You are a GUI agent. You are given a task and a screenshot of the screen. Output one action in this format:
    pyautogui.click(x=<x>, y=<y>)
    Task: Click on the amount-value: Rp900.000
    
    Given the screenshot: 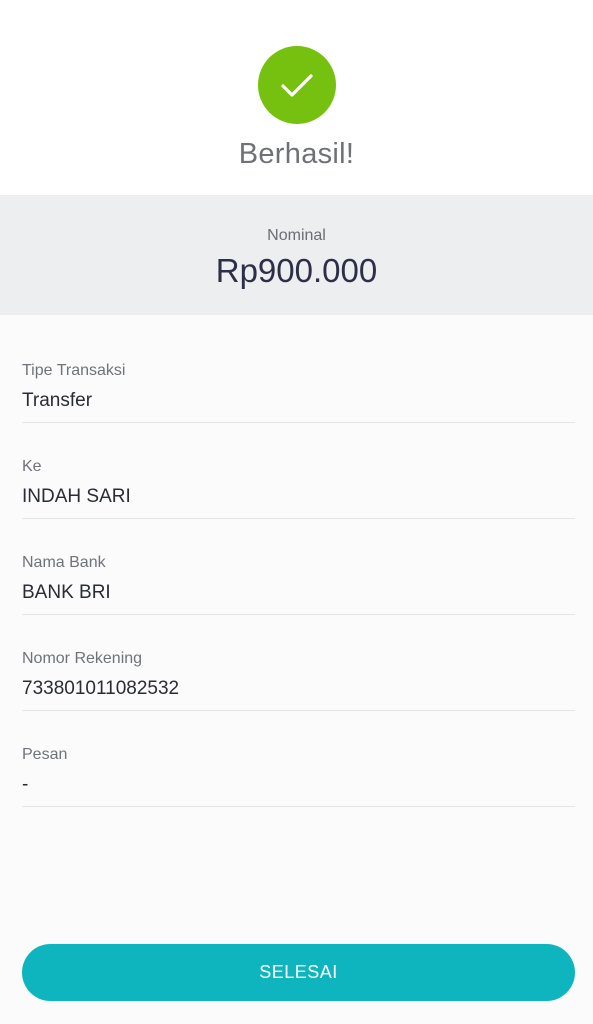 What is the action you would take?
    pyautogui.click(x=296, y=270)
    